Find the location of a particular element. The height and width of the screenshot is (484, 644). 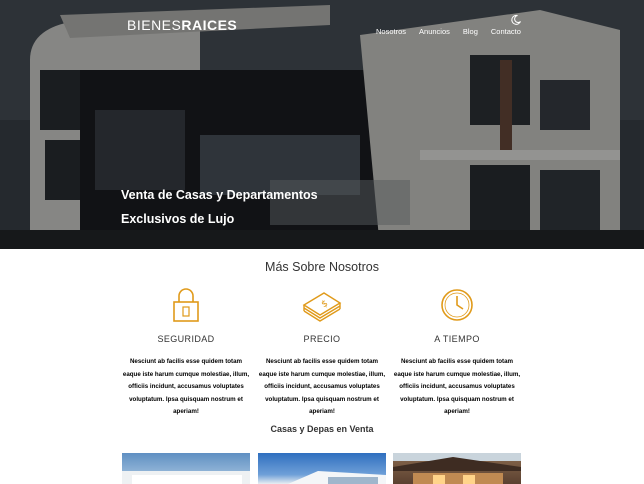

brand-logo: BIENESRAICES is located at coordinates (182, 25).